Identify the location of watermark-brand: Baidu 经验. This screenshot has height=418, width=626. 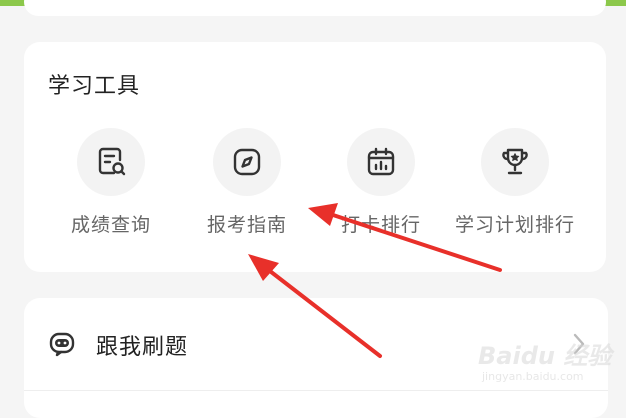
(545, 356).